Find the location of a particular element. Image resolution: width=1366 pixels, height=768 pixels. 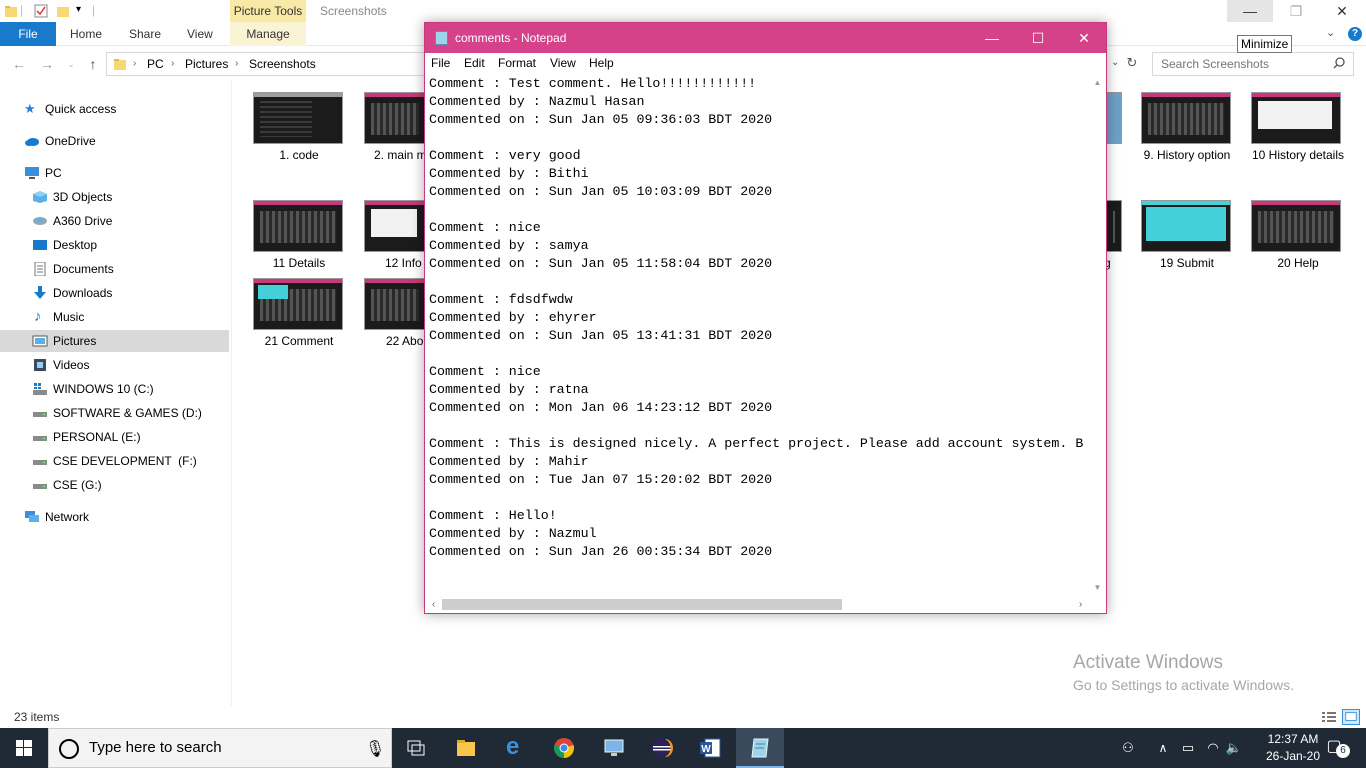

task-view-button is located at coordinates (416, 748).